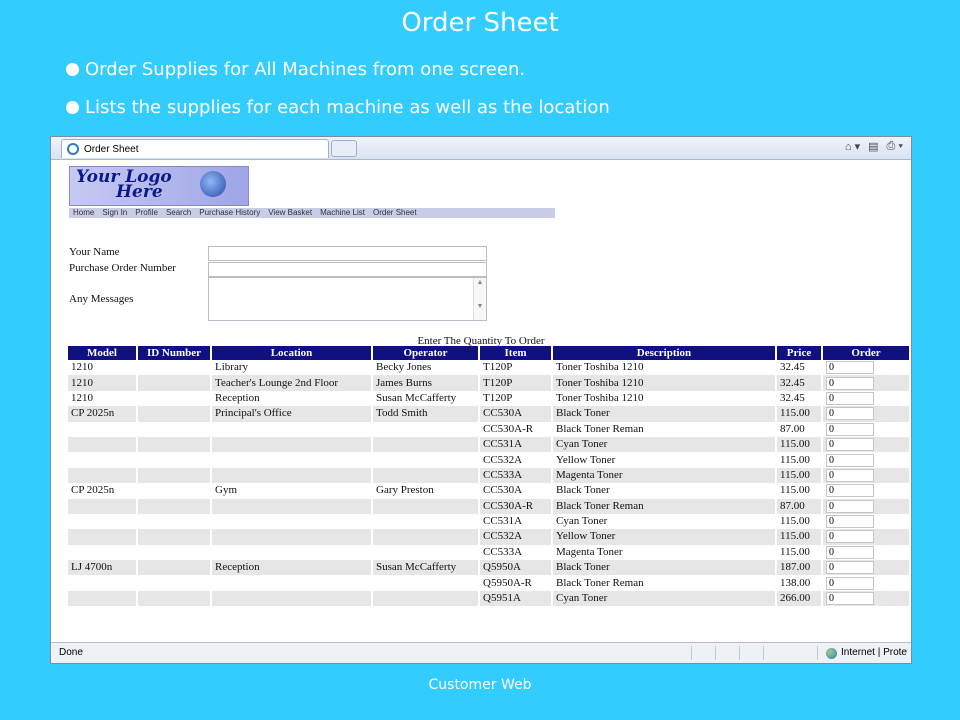 This screenshot has height=720, width=960. I want to click on nav-view-basket: View Basket, so click(290, 213).